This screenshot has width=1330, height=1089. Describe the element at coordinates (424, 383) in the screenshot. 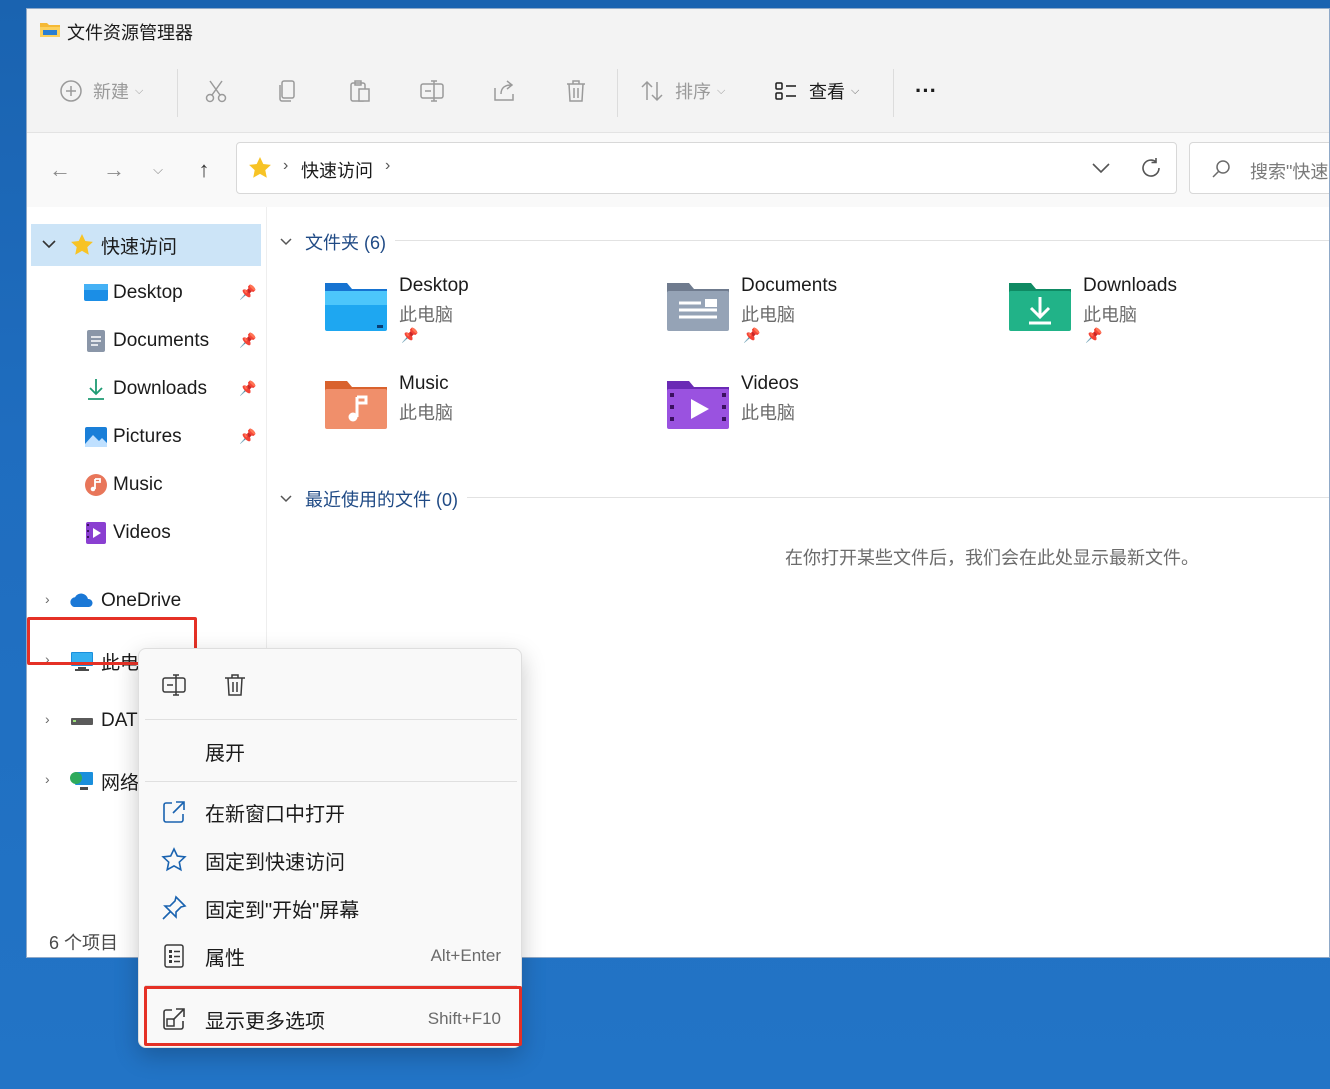

I see `folder-name: Music` at that location.